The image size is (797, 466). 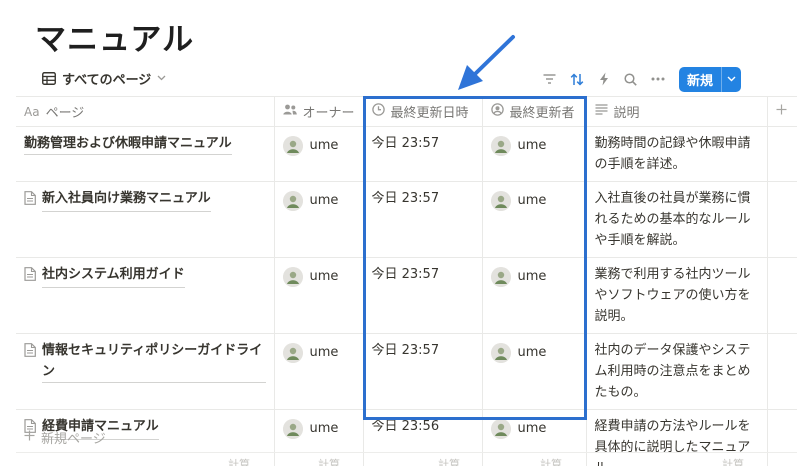 I want to click on column-label: 最終更新者, so click(x=542, y=113).